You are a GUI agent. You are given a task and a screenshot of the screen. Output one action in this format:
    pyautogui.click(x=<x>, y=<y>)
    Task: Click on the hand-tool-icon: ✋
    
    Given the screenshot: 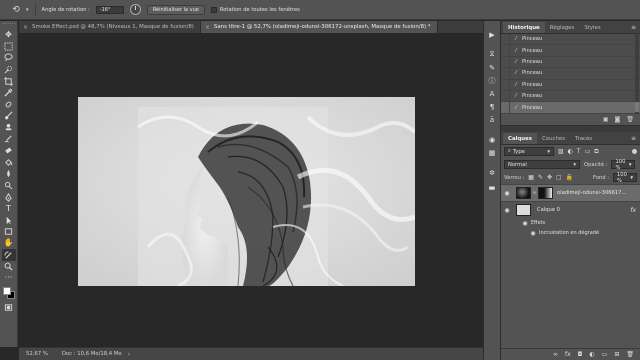 What is the action you would take?
    pyautogui.click(x=9, y=244)
    